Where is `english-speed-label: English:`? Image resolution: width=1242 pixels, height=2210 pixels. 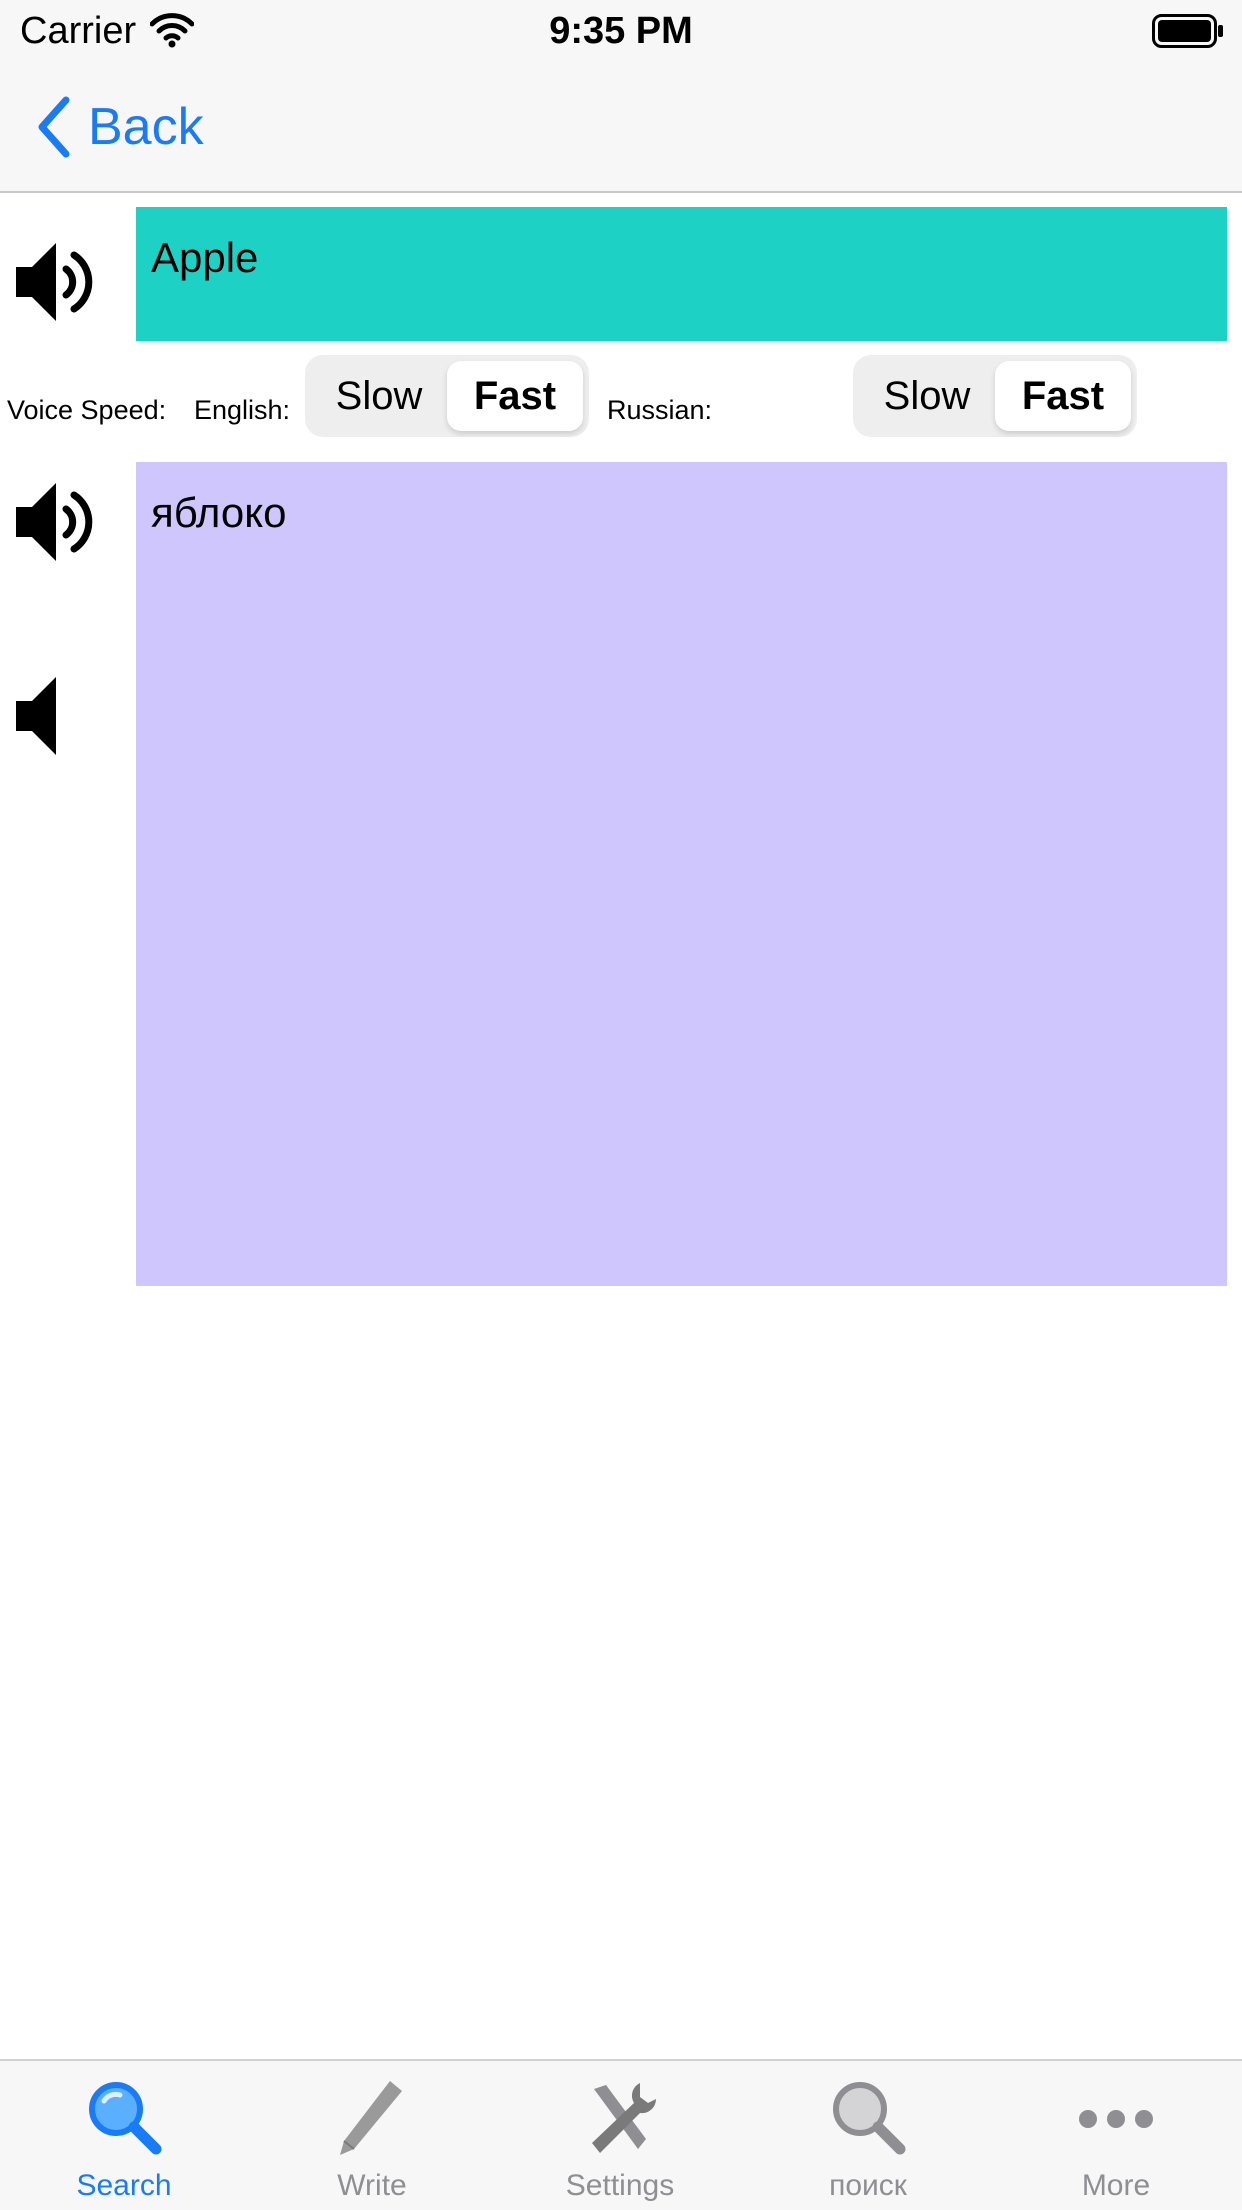
english-speed-label: English: is located at coordinates (242, 410).